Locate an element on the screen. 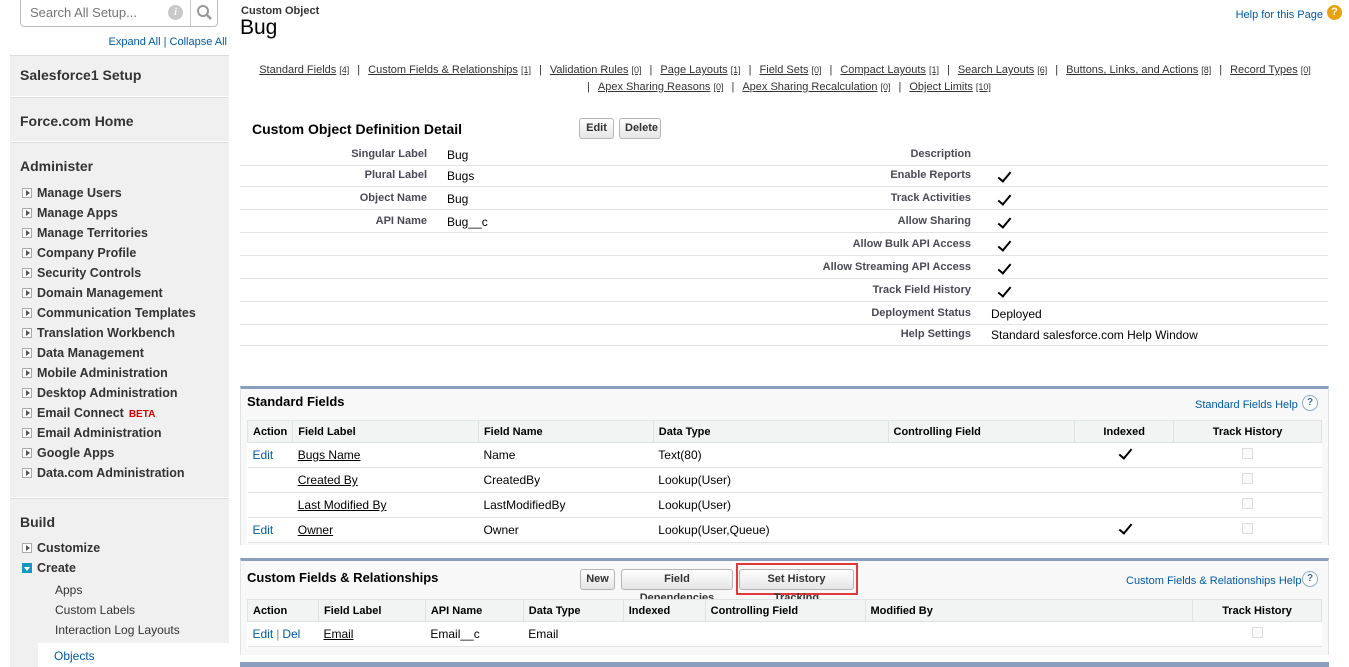 The height and width of the screenshot is (667, 1349). collapse-toggle-icon is located at coordinates (27, 568).